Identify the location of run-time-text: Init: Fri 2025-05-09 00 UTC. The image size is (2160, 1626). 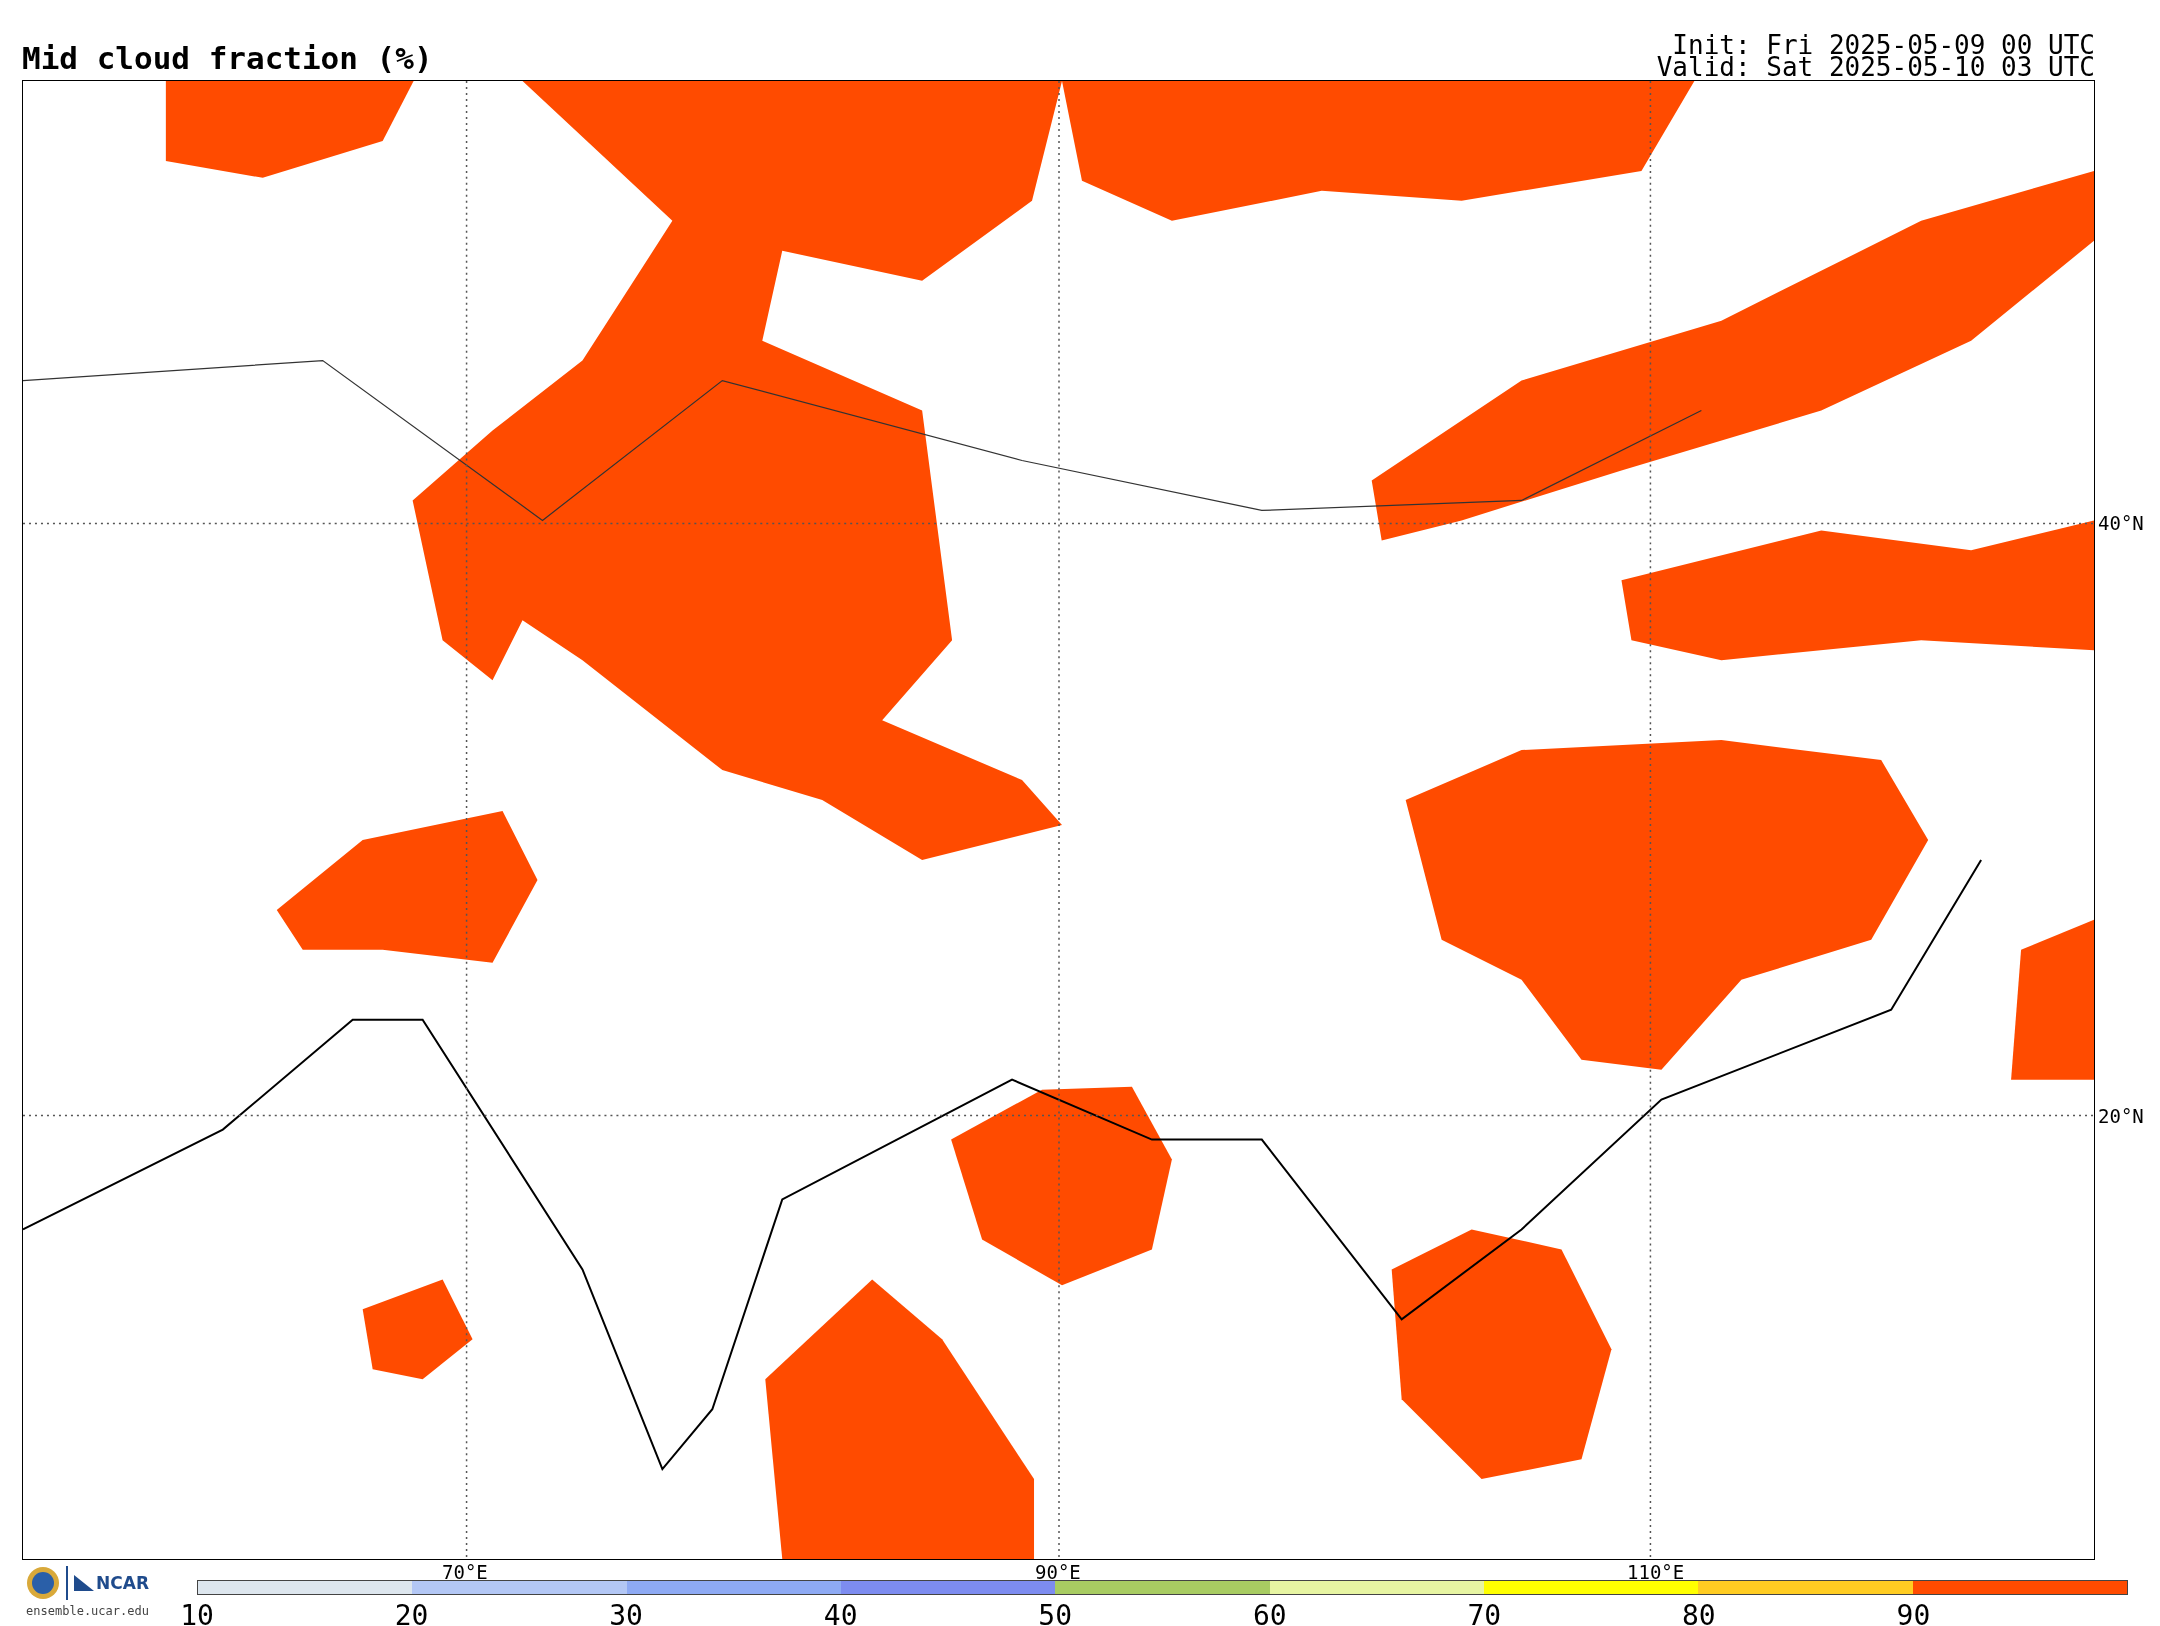
(1883, 45).